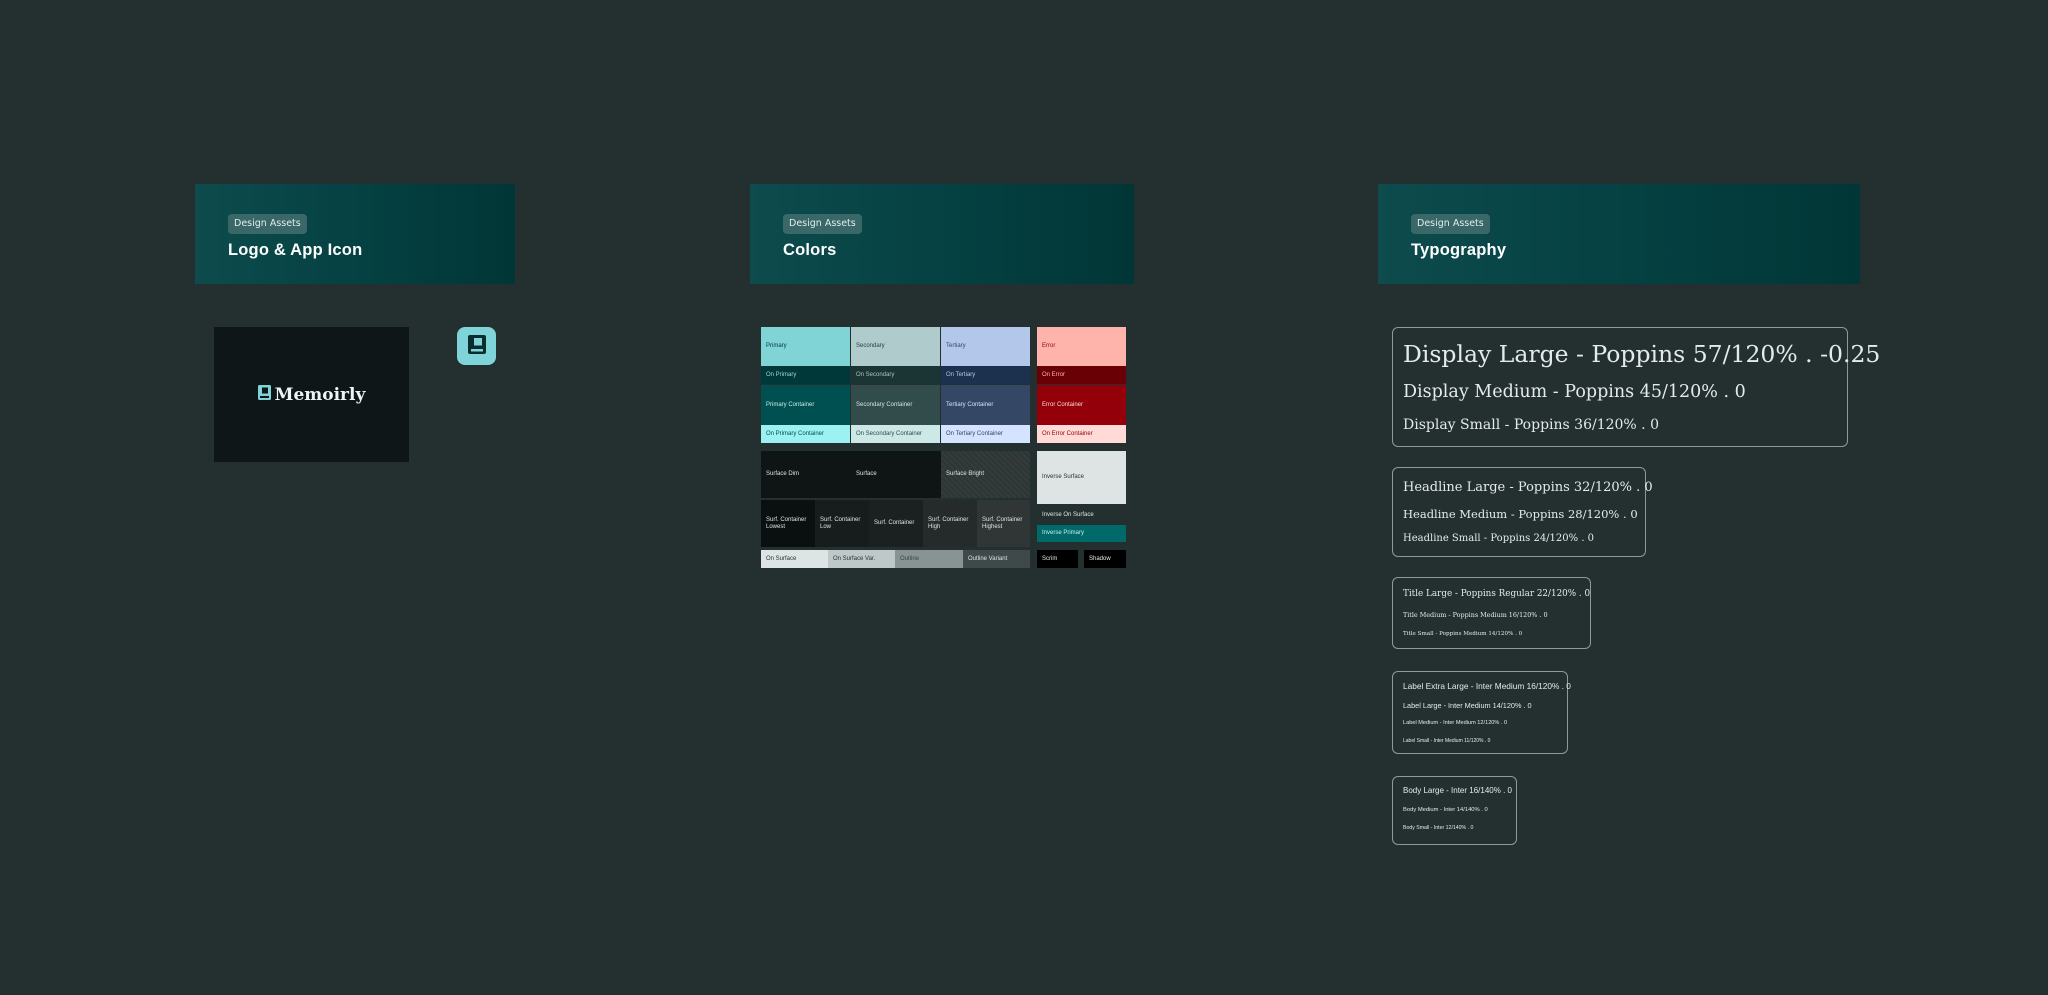 This screenshot has width=2048, height=995. Describe the element at coordinates (320, 394) in the screenshot. I see `logo-text: Memoirly` at that location.